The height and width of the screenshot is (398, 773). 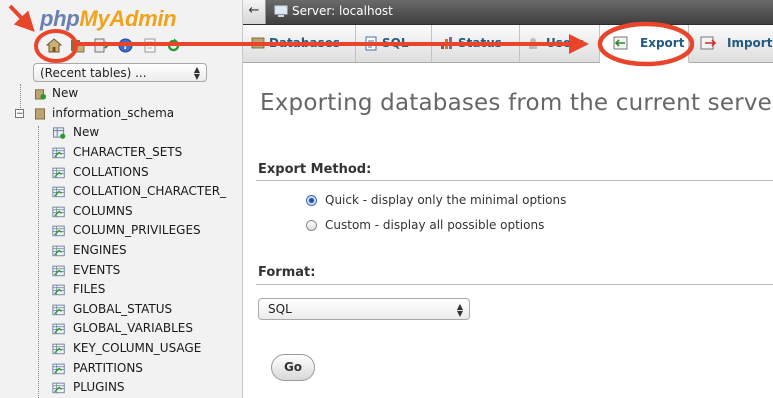 What do you see at coordinates (708, 43) in the screenshot?
I see `import-icon` at bounding box center [708, 43].